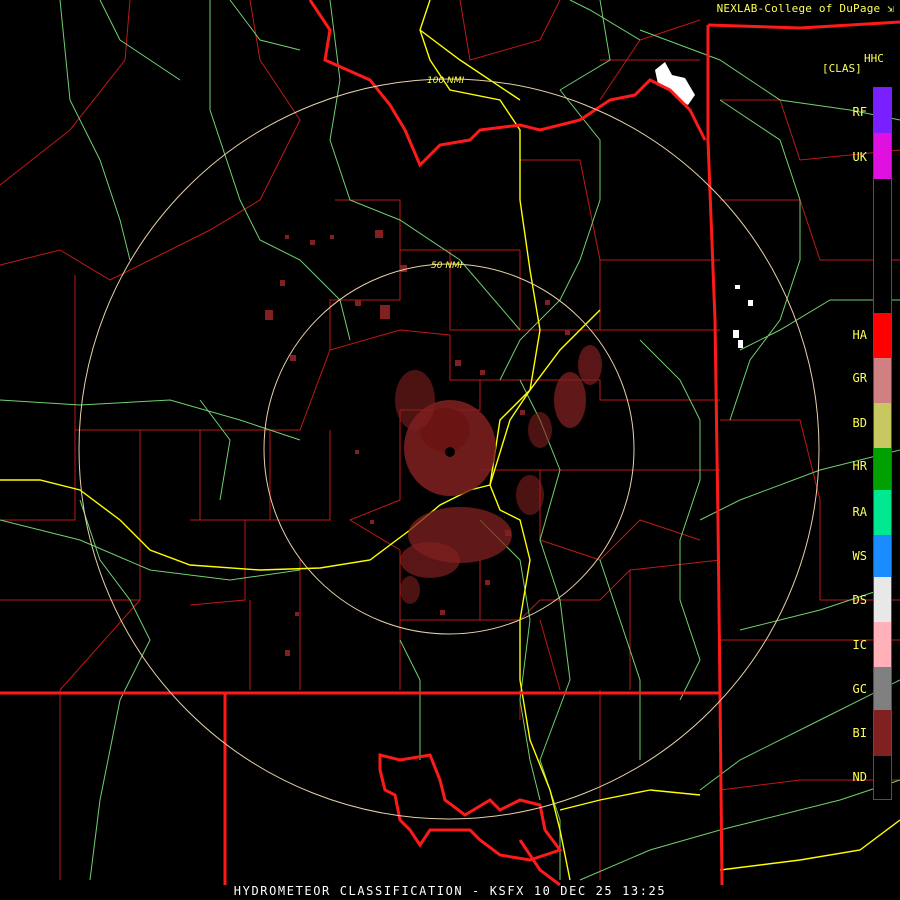  What do you see at coordinates (882, 733) in the screenshot?
I see `legend-swatch-bi` at bounding box center [882, 733].